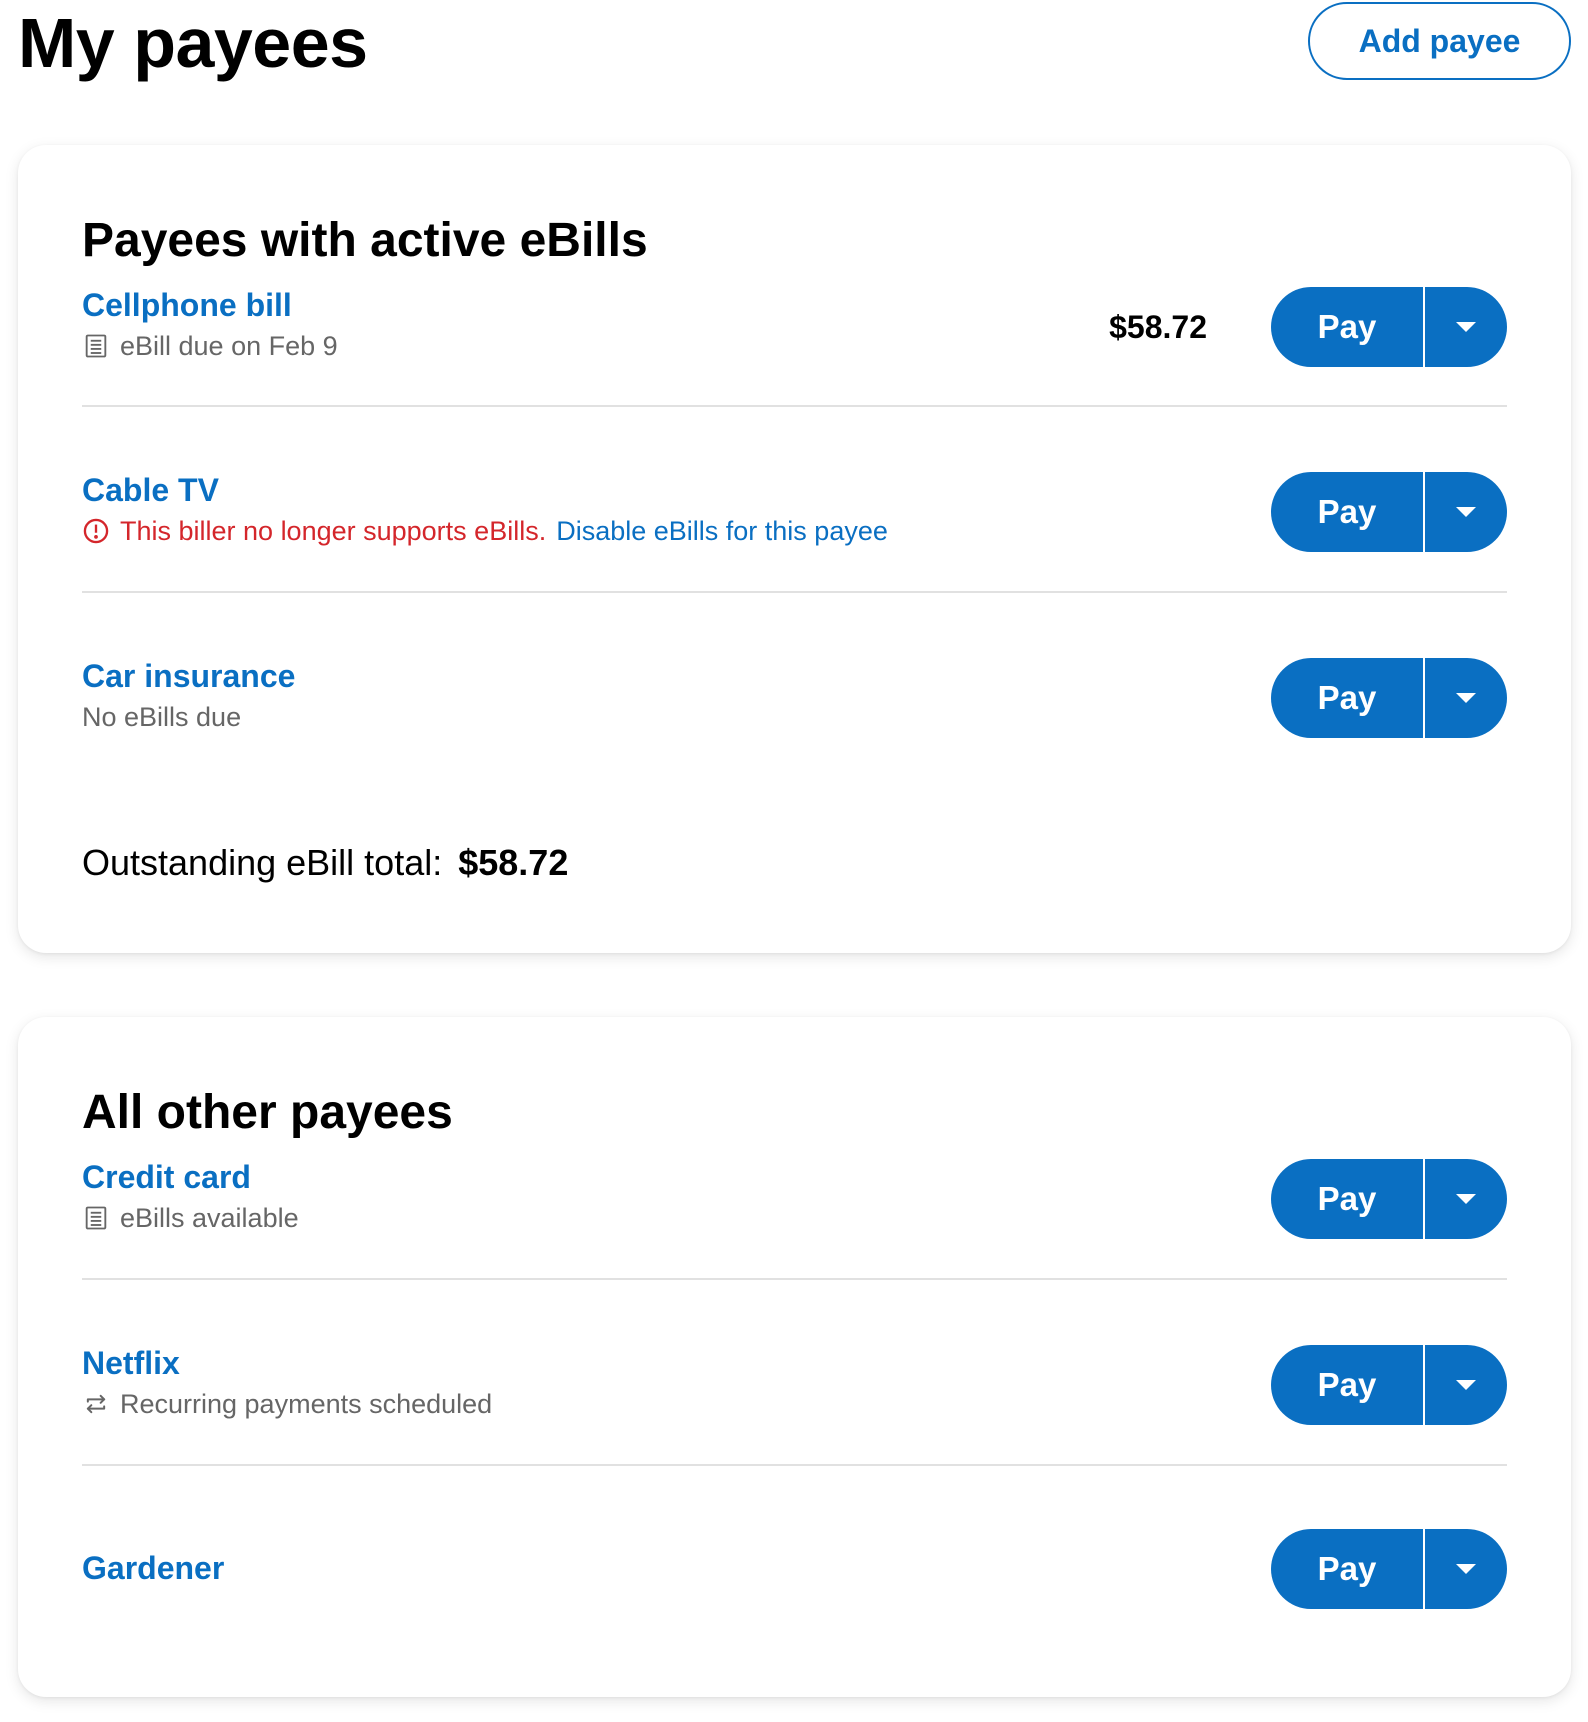 The width and height of the screenshot is (1588, 1722). I want to click on total-value: $58.72, so click(513, 862).